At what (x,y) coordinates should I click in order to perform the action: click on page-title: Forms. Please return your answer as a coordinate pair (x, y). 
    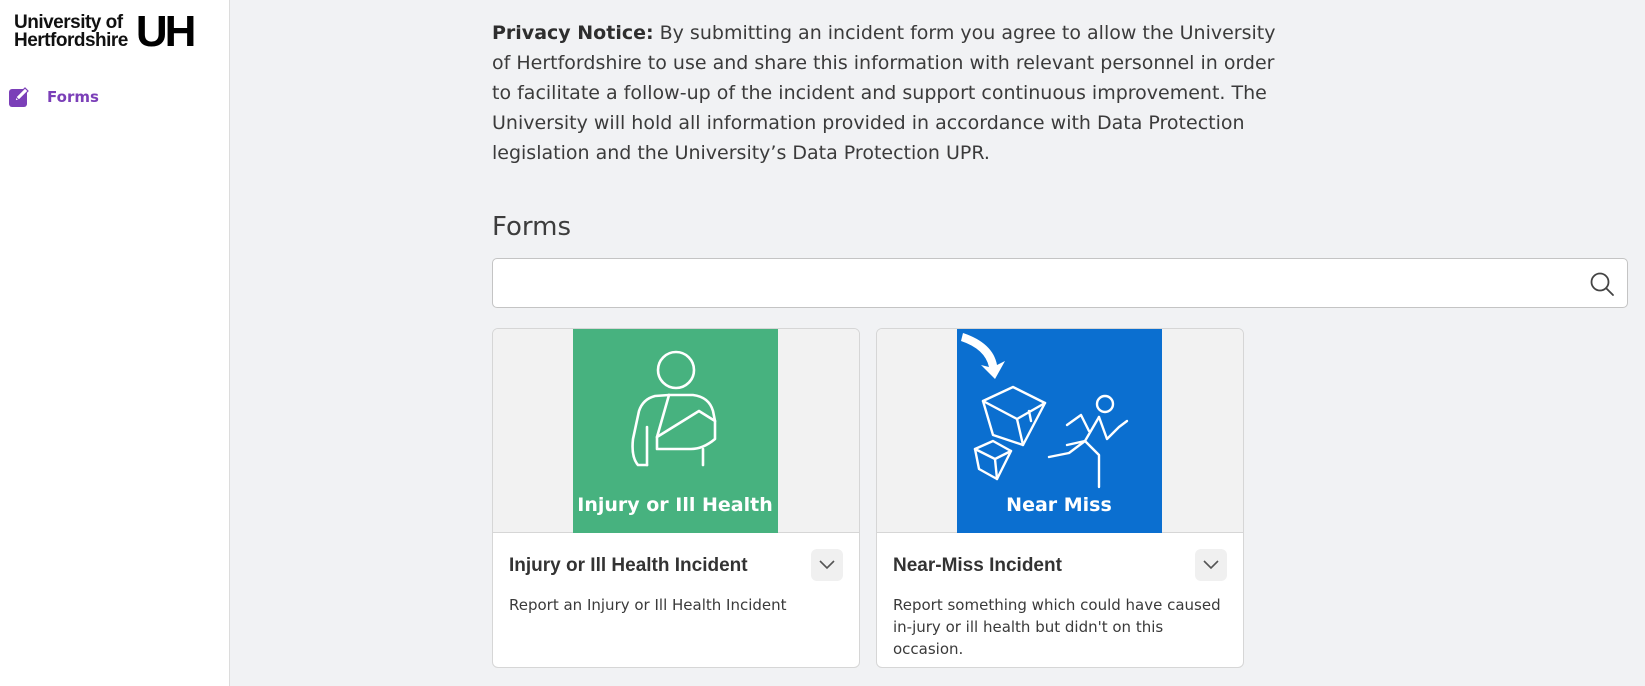
    Looking at the image, I should click on (532, 227).